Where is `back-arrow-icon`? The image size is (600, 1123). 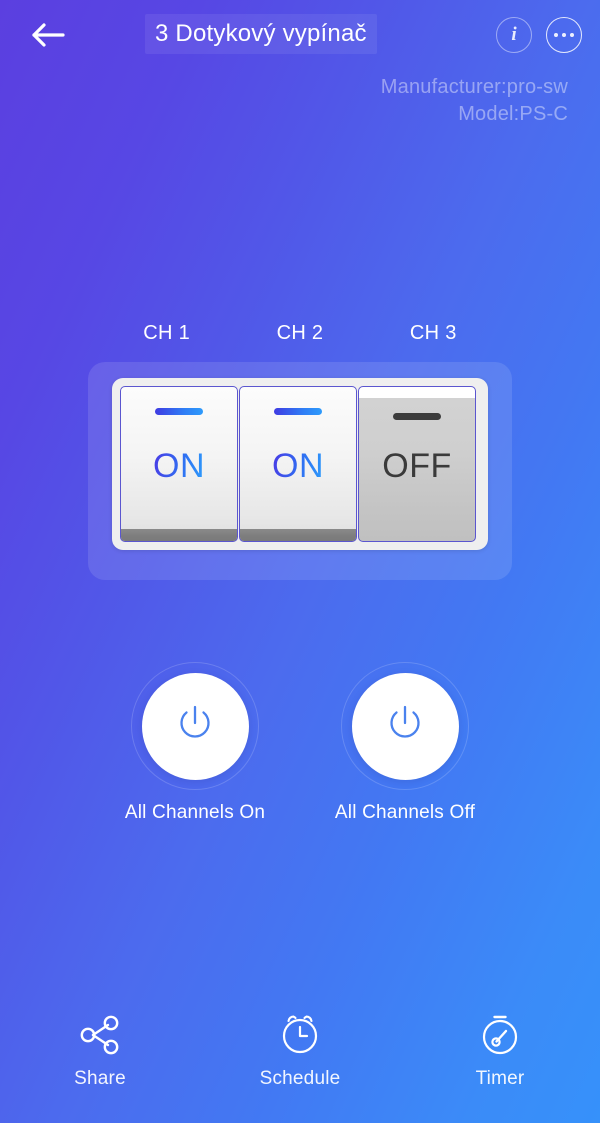 back-arrow-icon is located at coordinates (48, 35).